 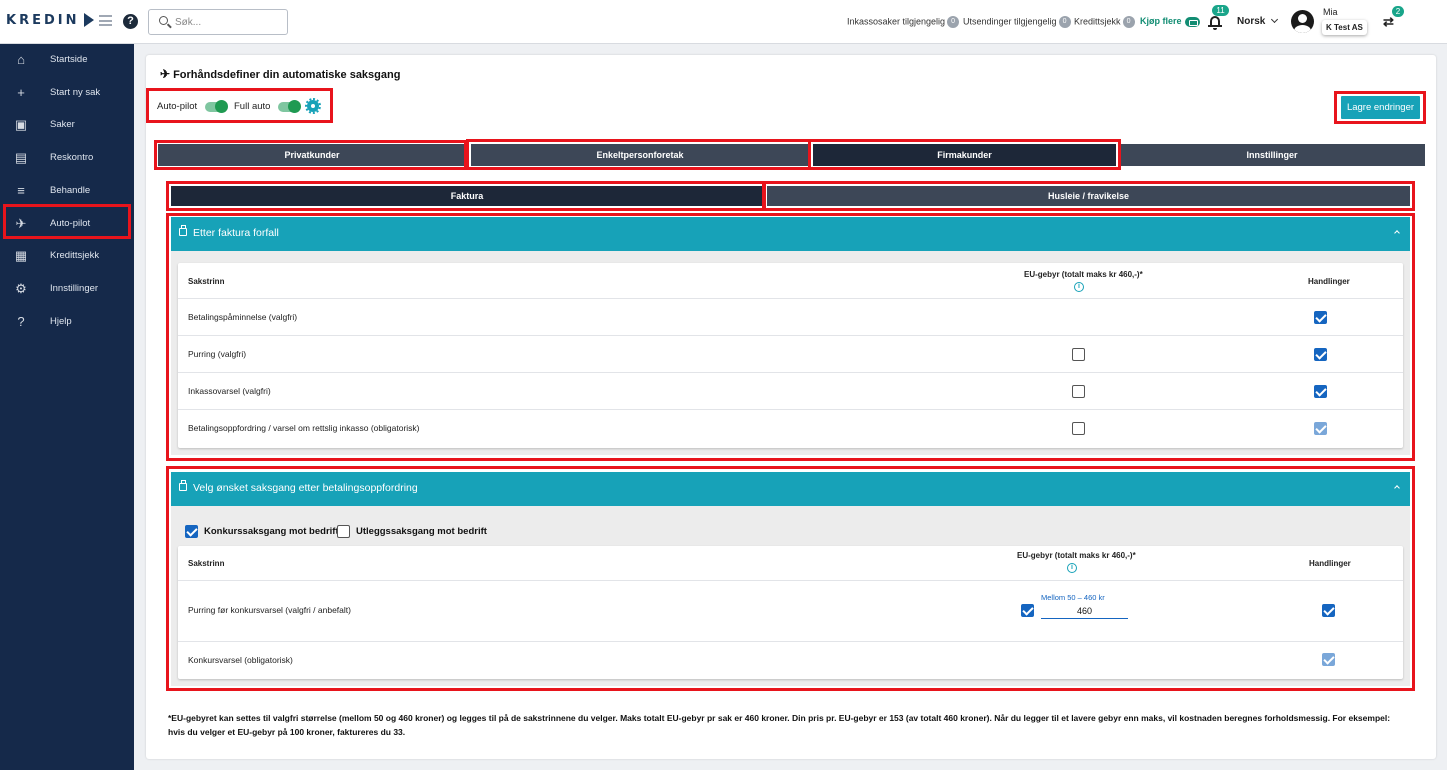 I want to click on sidebar-item-kredittsjekk: ▦ Kredittsjekk, so click(x=67, y=256).